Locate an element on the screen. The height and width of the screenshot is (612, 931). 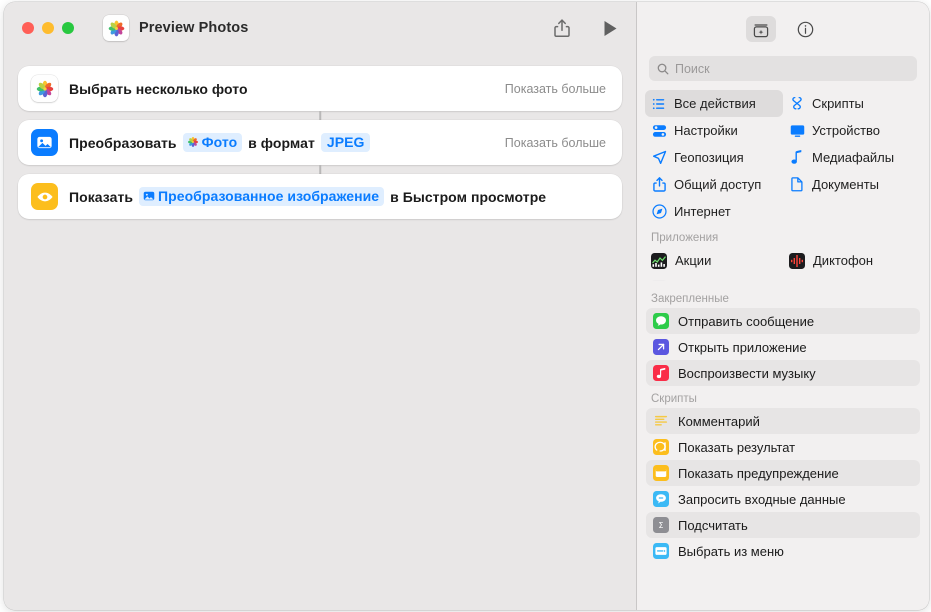
sidebar-item-settings: Настройки is located at coordinates (714, 130).